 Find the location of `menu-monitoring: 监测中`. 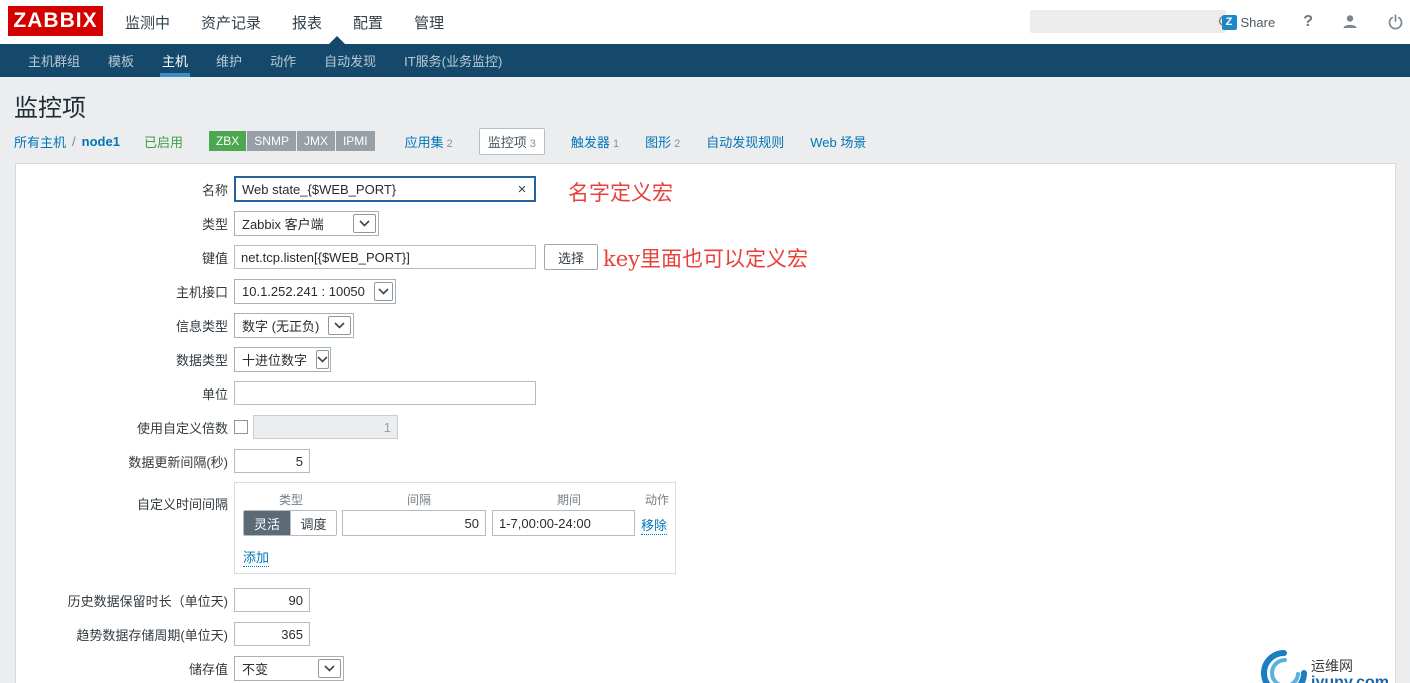

menu-monitoring: 监测中 is located at coordinates (147, 22).